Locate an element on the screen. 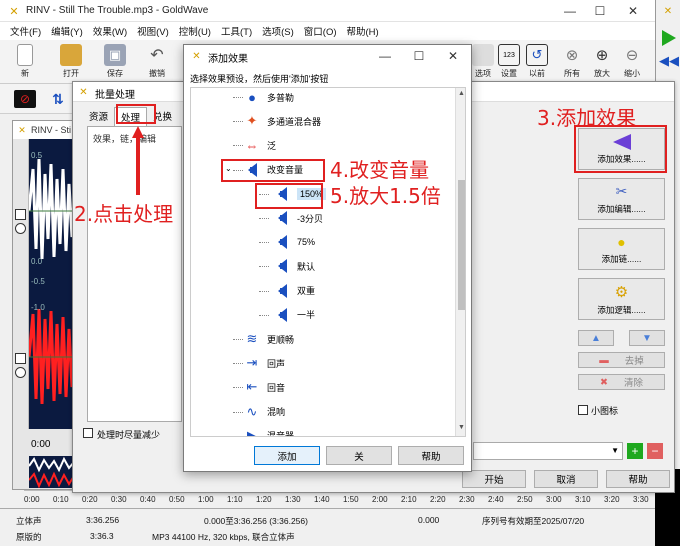 The image size is (680, 546). swap-channels-icon: ⇅ is located at coordinates (58, 99).